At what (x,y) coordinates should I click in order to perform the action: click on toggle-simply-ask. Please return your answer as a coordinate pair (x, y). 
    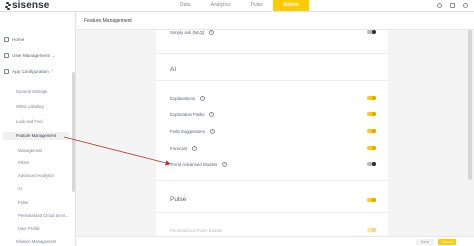
    Looking at the image, I should click on (371, 32).